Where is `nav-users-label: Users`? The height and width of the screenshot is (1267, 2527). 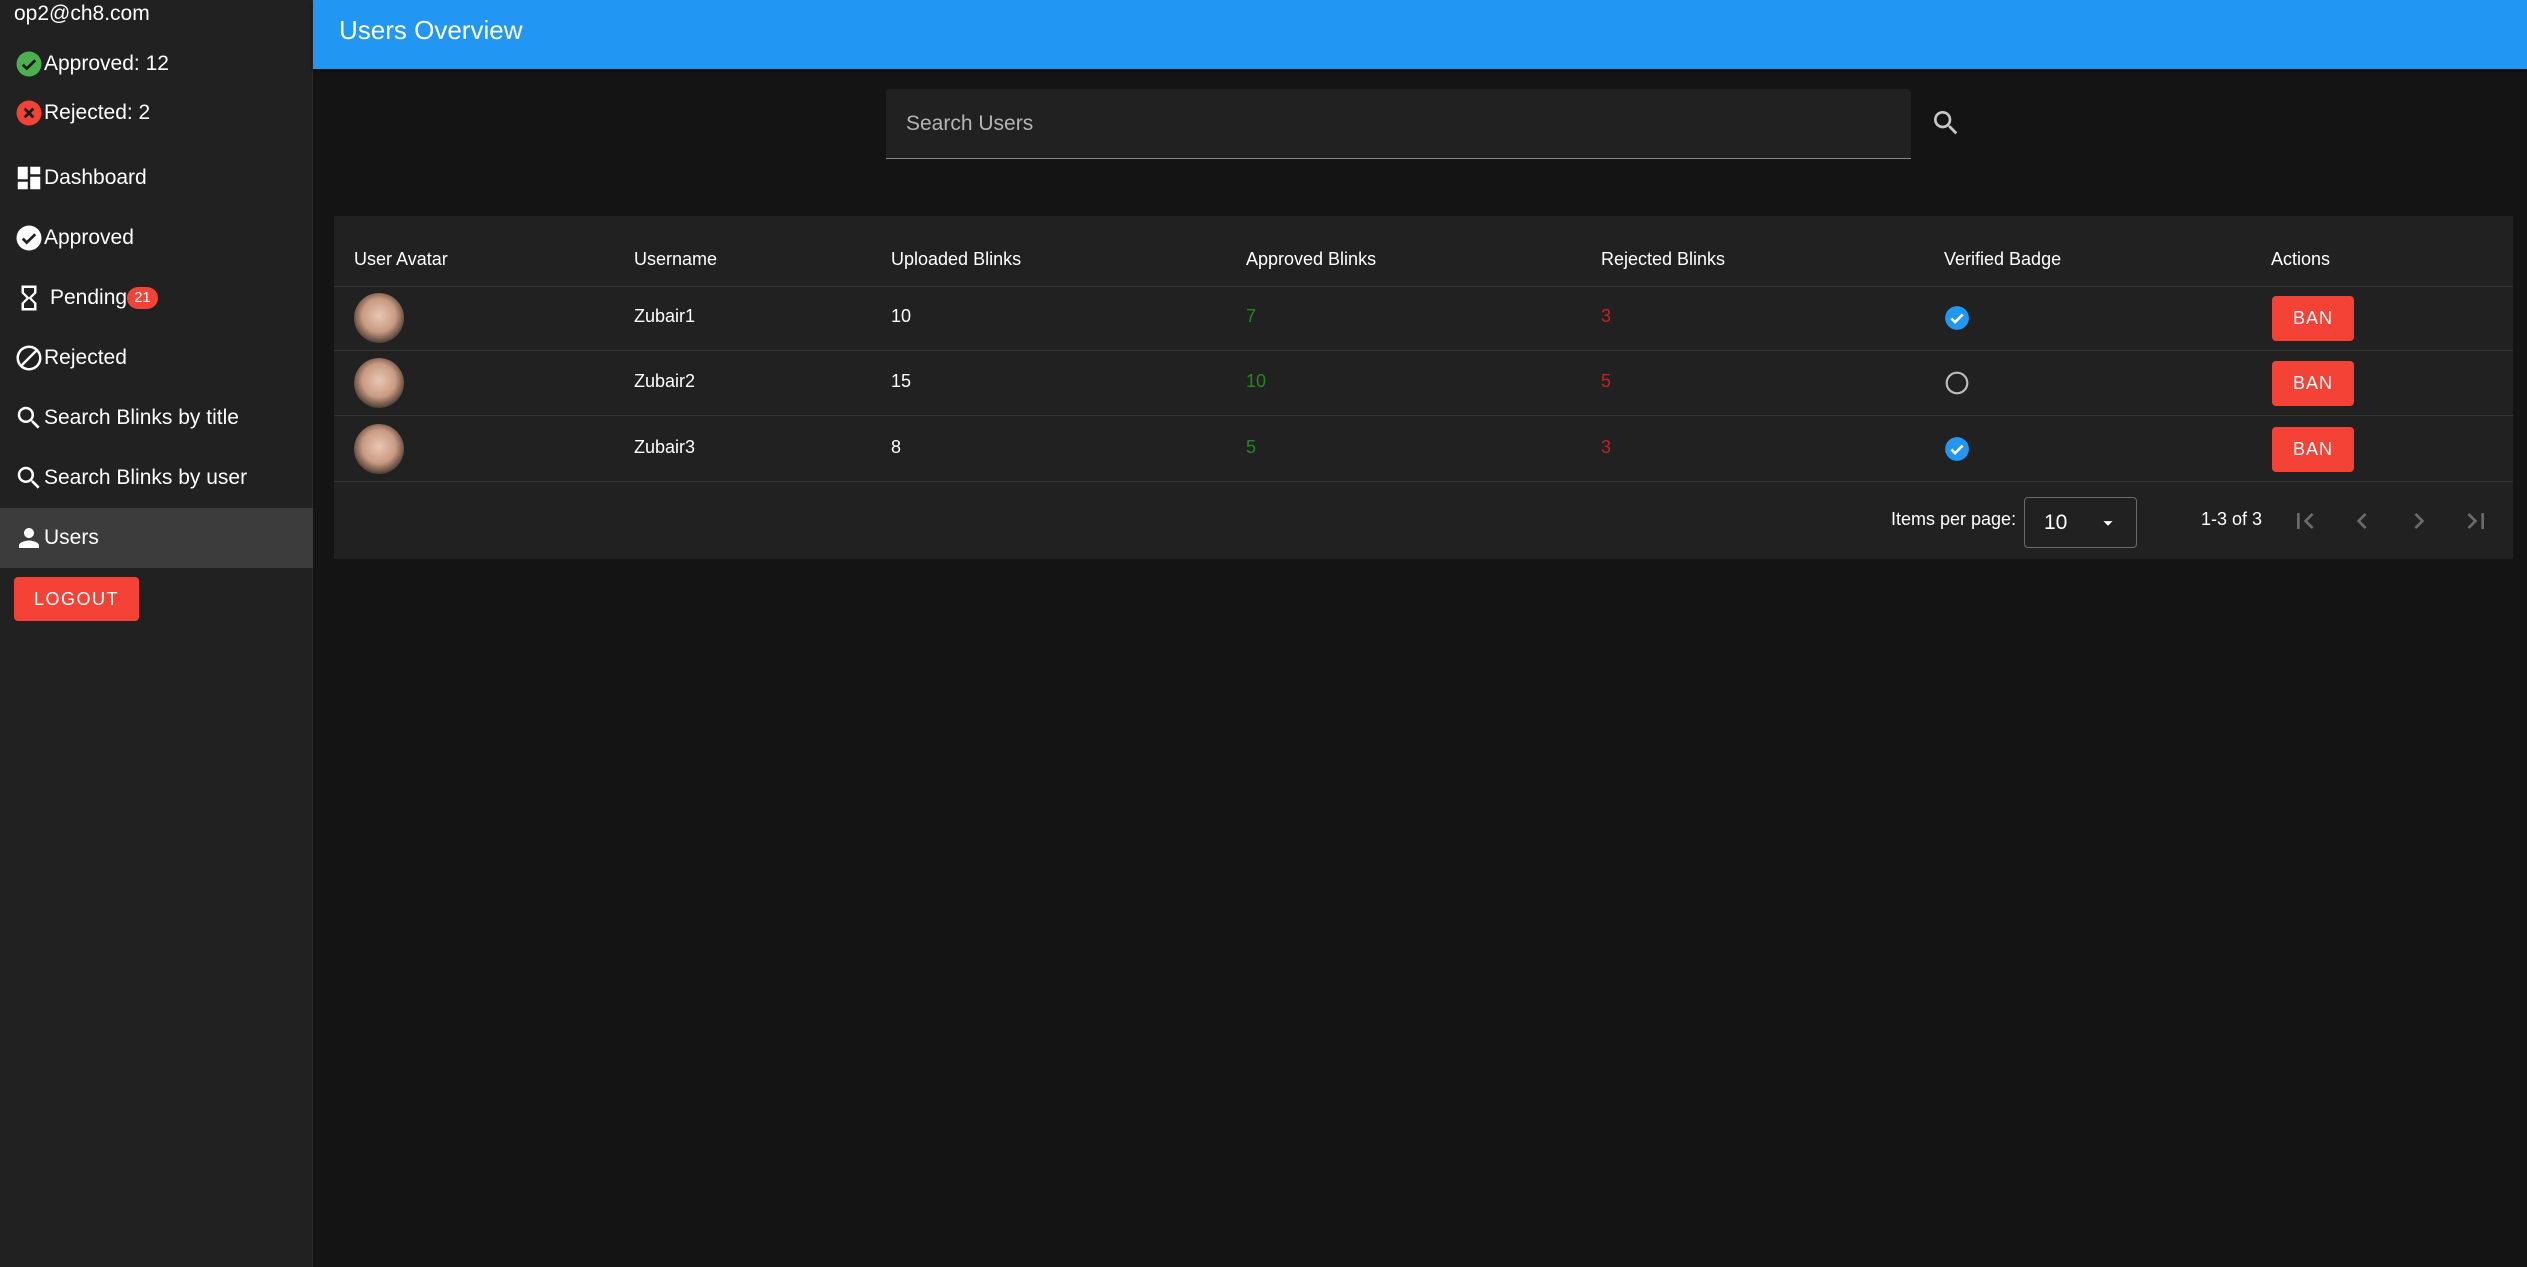 nav-users-label: Users is located at coordinates (71, 537).